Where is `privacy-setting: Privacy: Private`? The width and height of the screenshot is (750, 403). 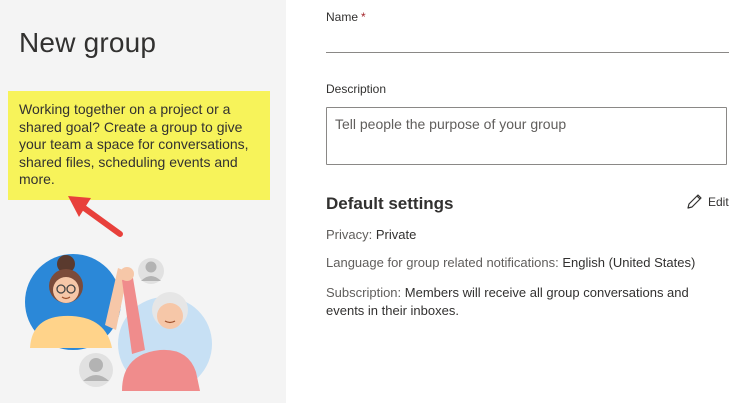
privacy-setting: Privacy: Private is located at coordinates (528, 235).